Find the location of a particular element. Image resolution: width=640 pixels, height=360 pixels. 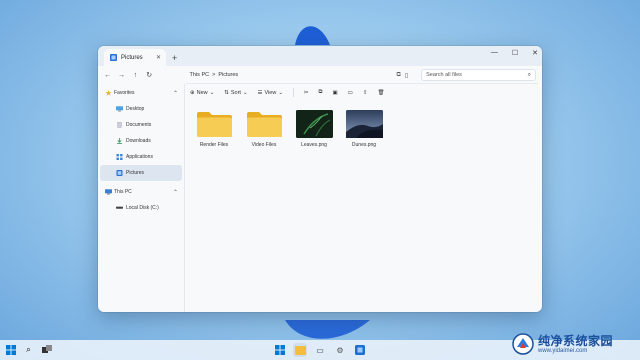

taskbar: ⌕ ▭ ⚙ 纯净系统家园 www.yidaimei.com is located at coordinates (320, 346).